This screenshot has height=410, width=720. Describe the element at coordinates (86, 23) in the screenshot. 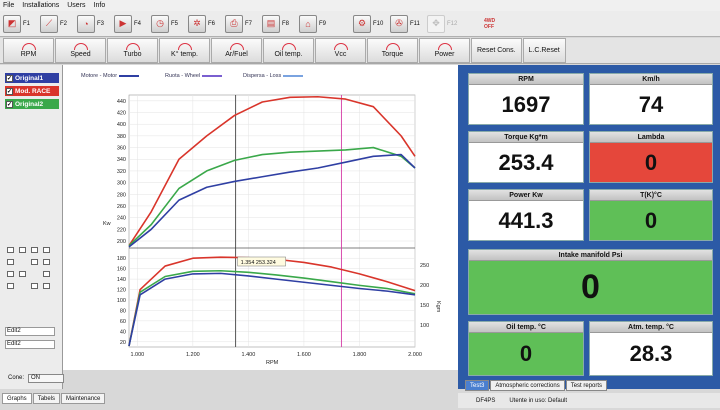

I see `gauge-icon: ◔` at that location.